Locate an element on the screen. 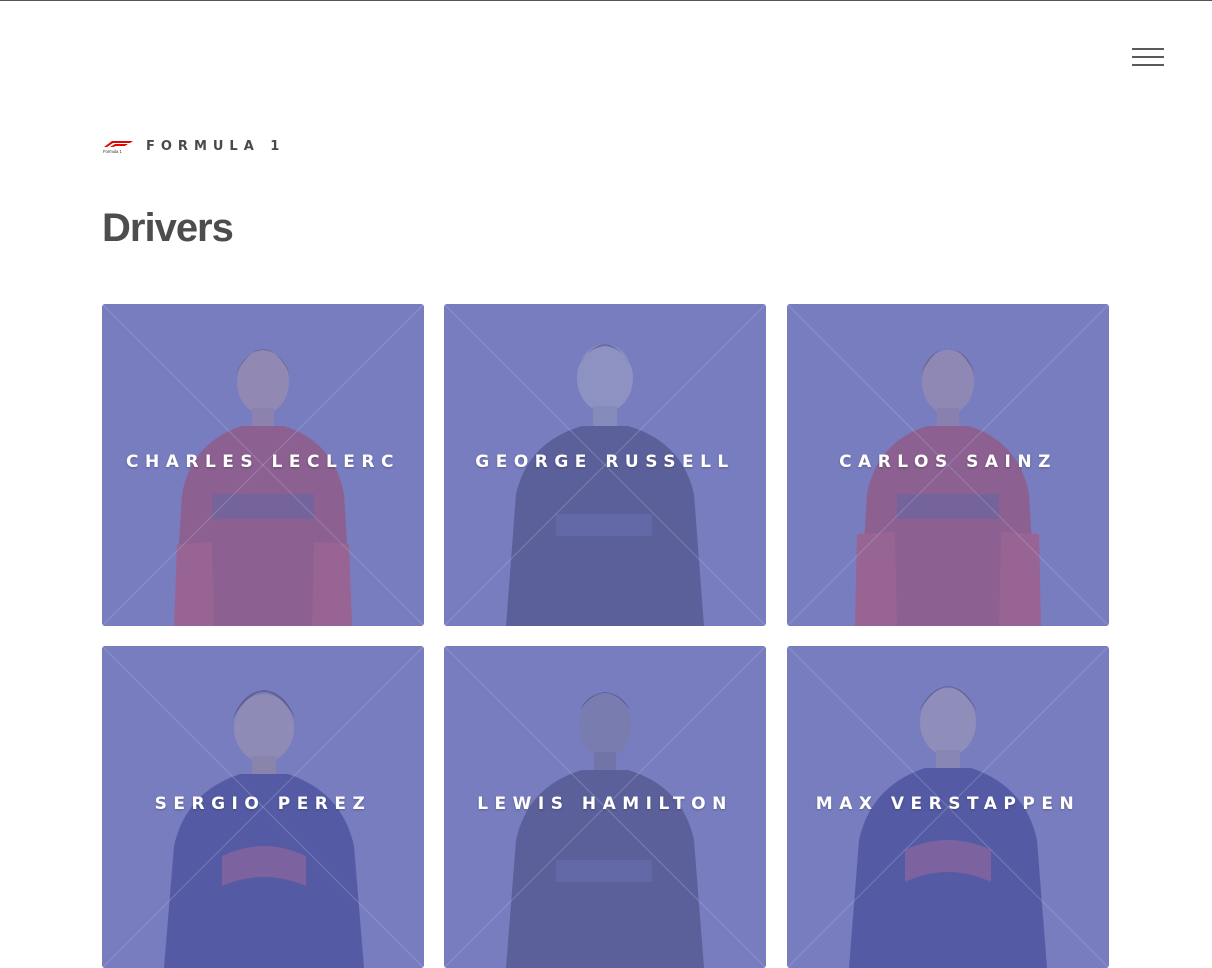 The width and height of the screenshot is (1212, 968). driver-card-lewis-hamilton: LEWIS HAMILTON is located at coordinates (605, 807).